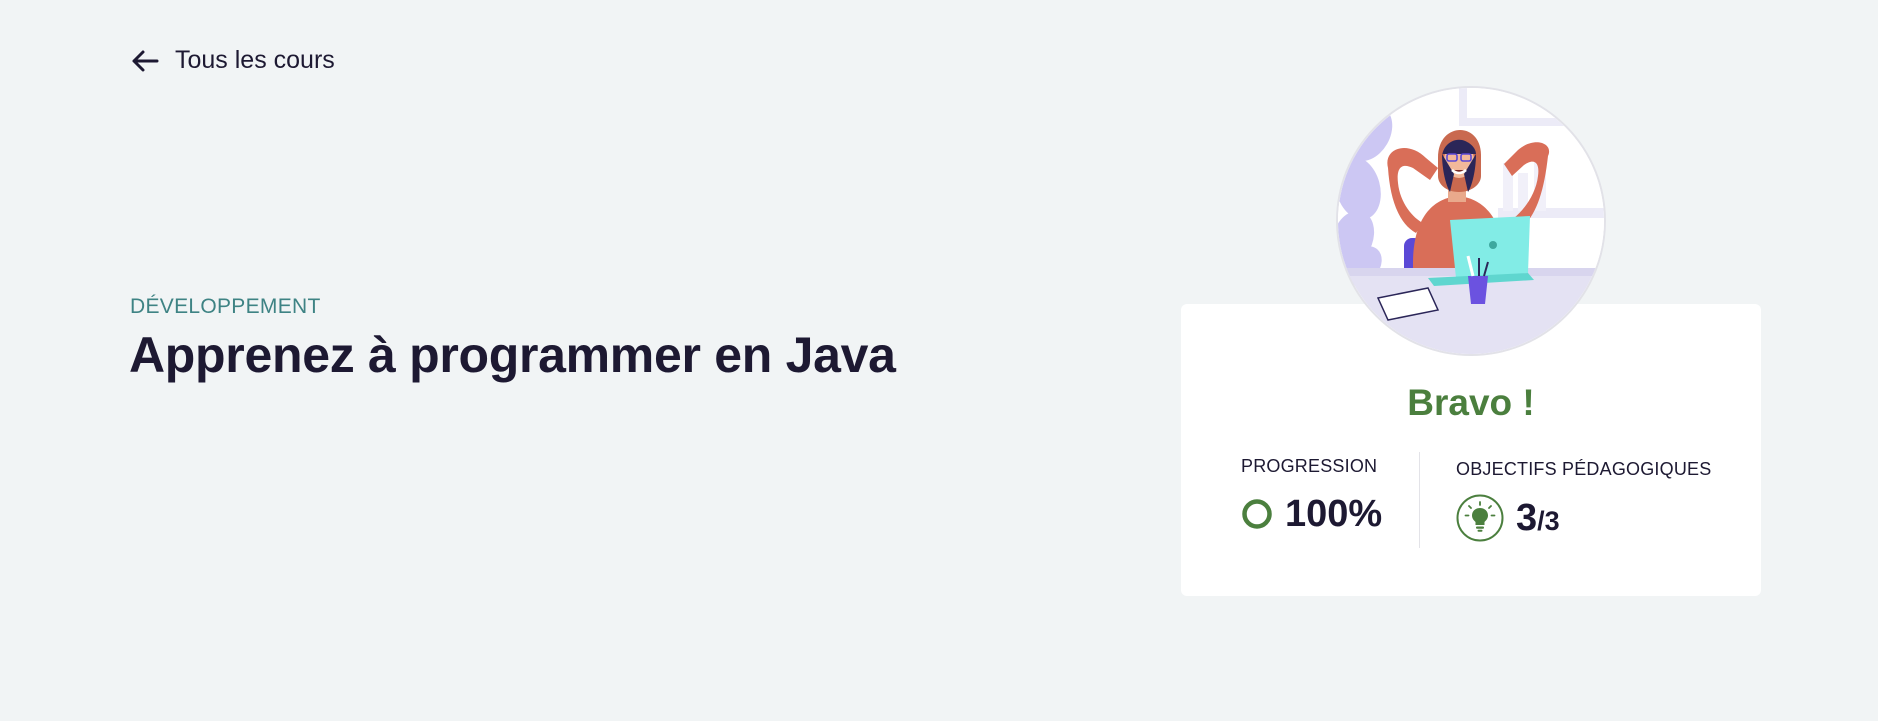 This screenshot has height=721, width=1878. What do you see at coordinates (255, 60) in the screenshot?
I see `back-link-label: Tous les cours` at bounding box center [255, 60].